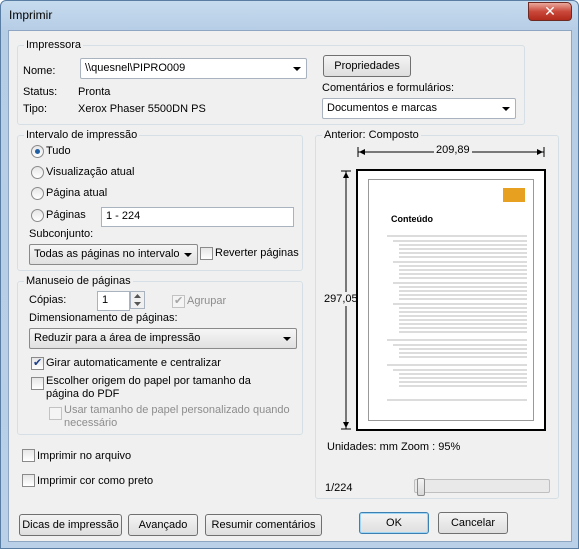  I want to click on properties-button: Propriedades, so click(367, 66).